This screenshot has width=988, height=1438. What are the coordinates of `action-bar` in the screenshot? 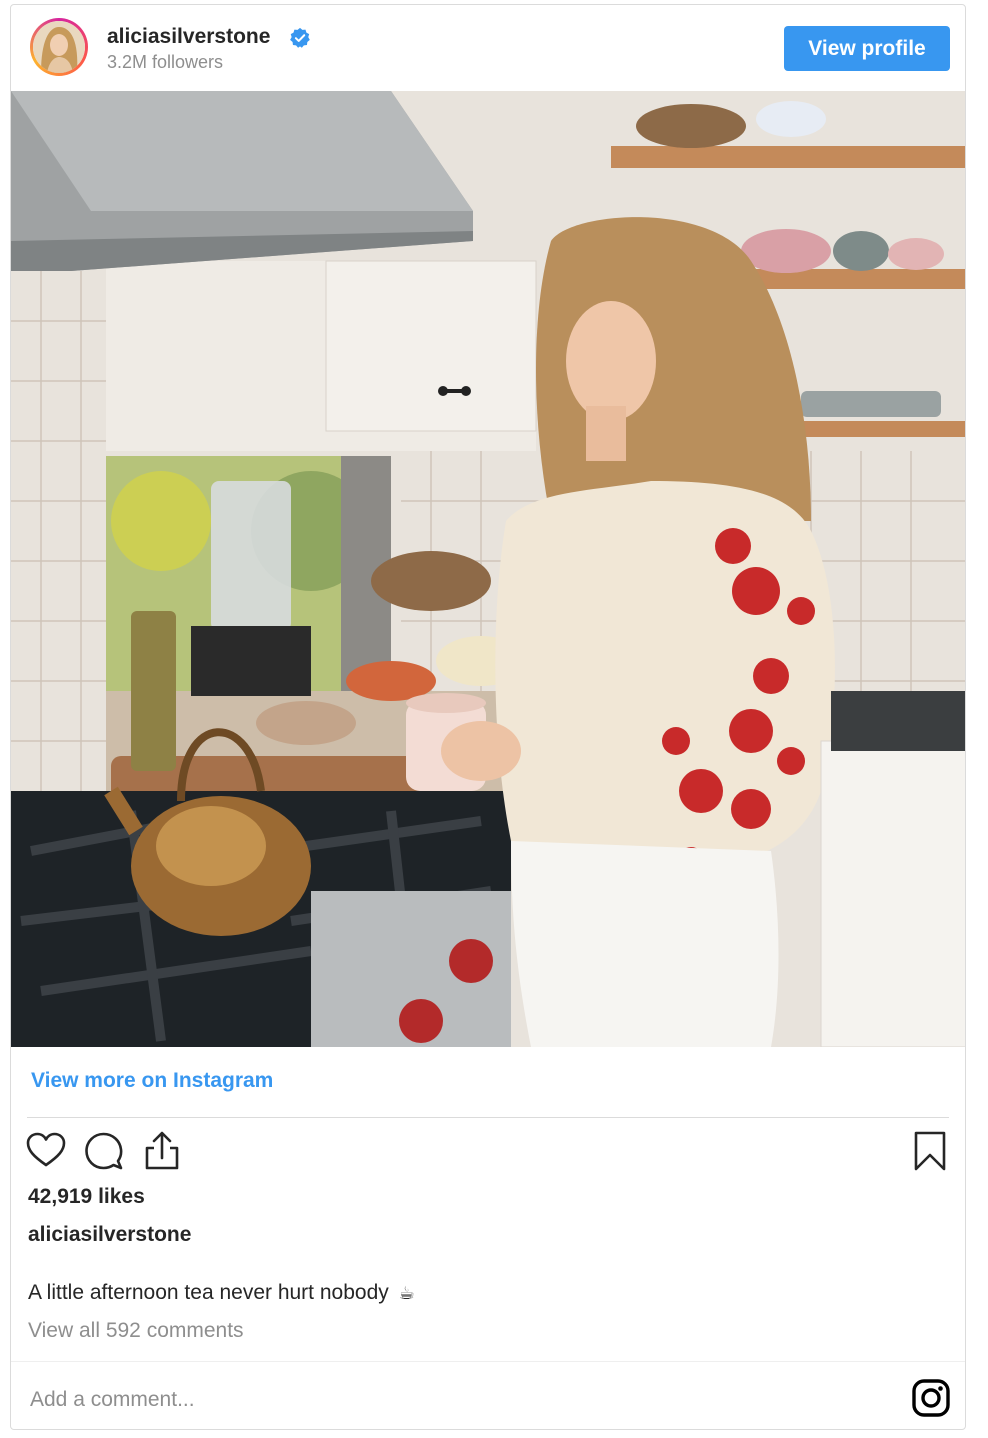 It's located at (488, 1152).